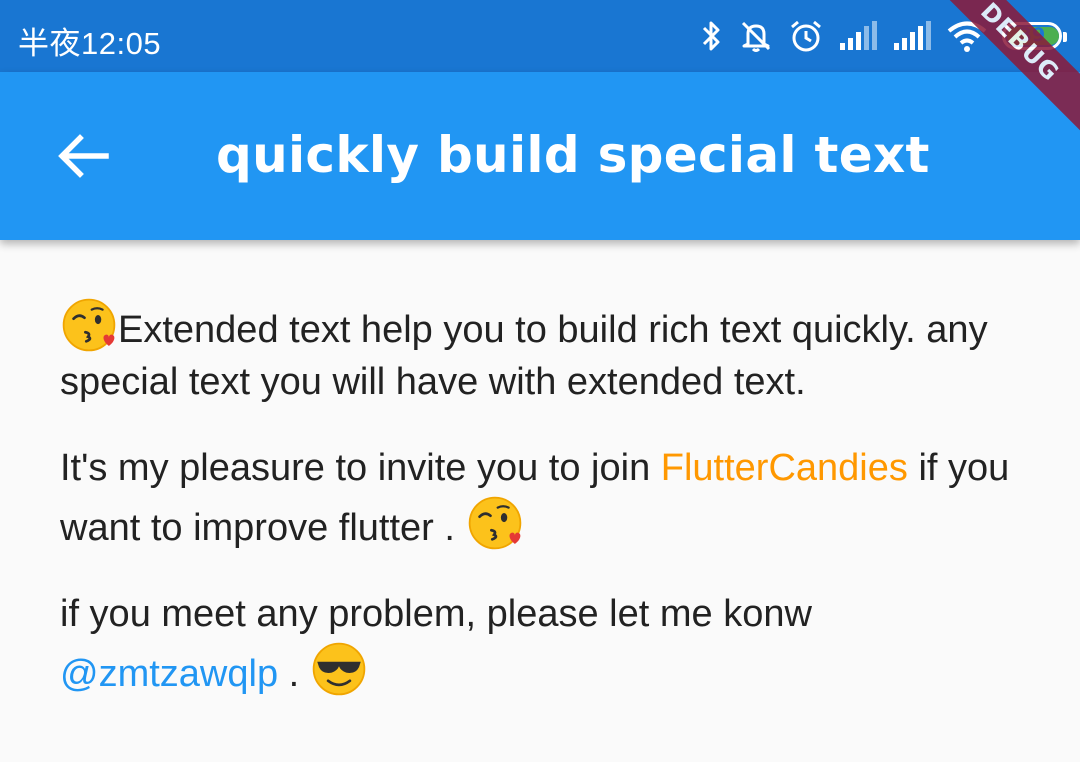 The image size is (1080, 762). What do you see at coordinates (756, 36) in the screenshot?
I see `mute-icon` at bounding box center [756, 36].